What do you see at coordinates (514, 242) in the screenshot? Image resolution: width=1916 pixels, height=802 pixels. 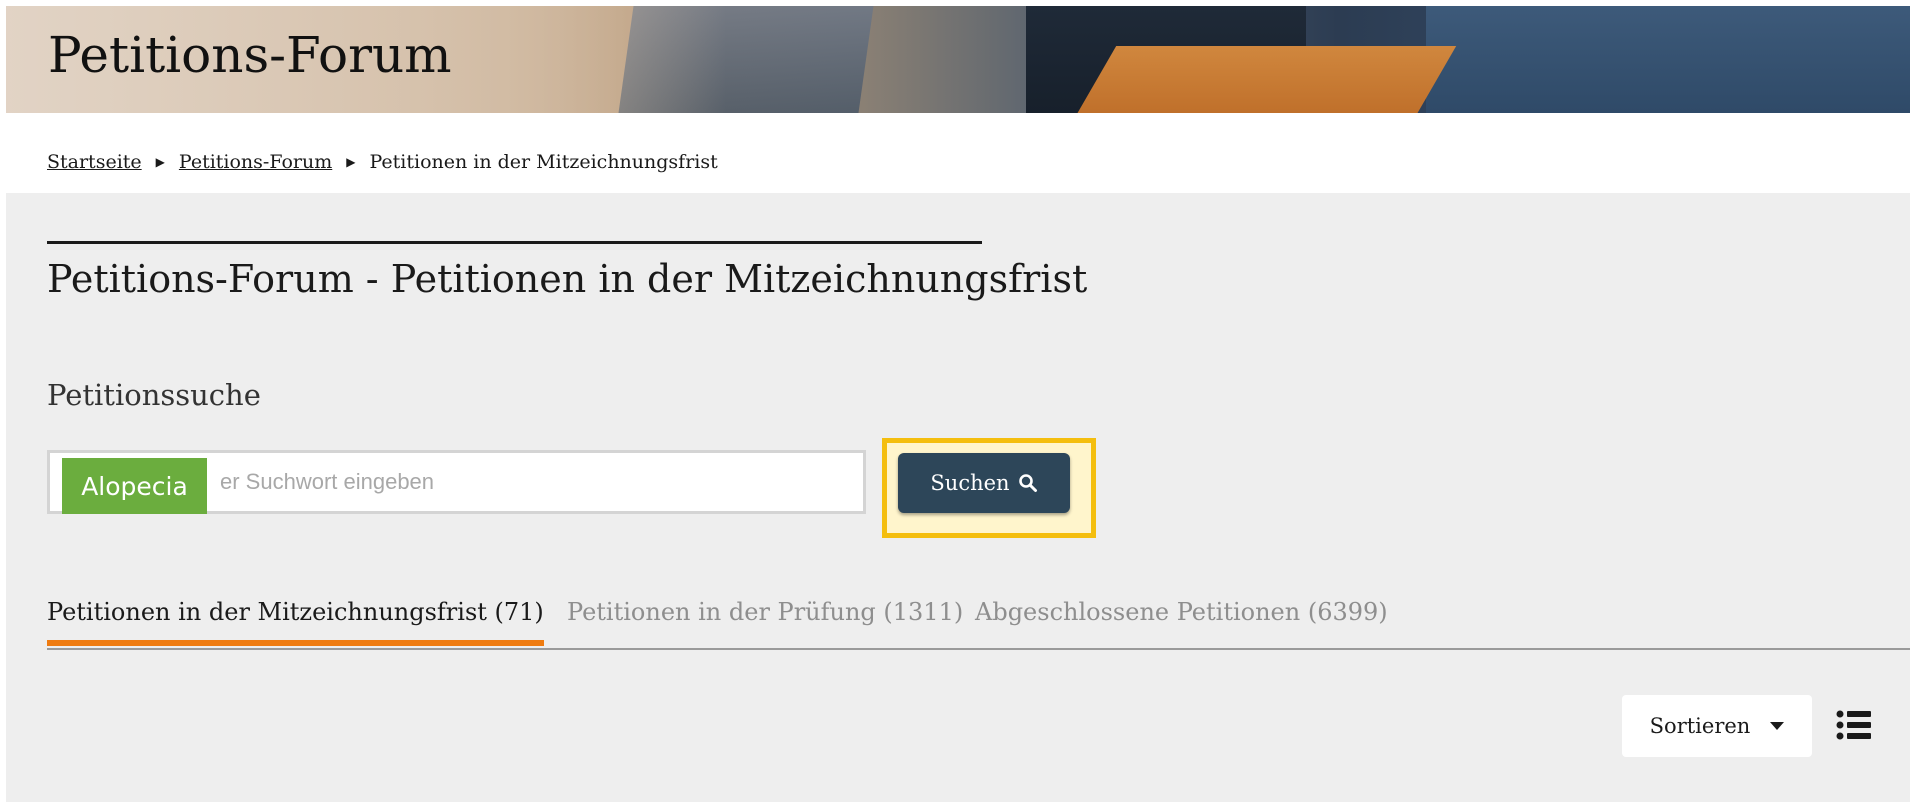 I see `title-divider` at bounding box center [514, 242].